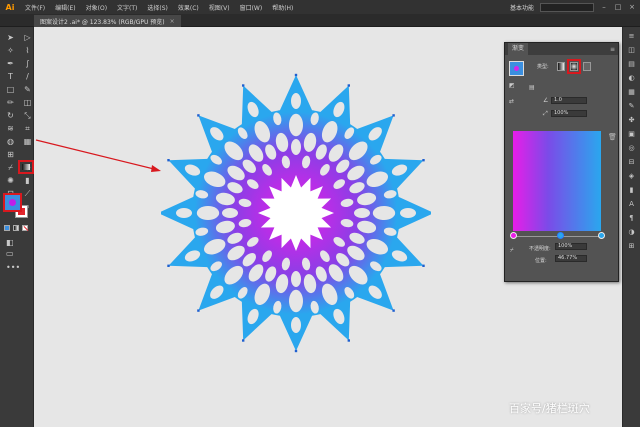 This screenshot has width=640, height=427. What do you see at coordinates (10, 180) in the screenshot?
I see `symbol-sprayer-icon: ✺` at bounding box center [10, 180].